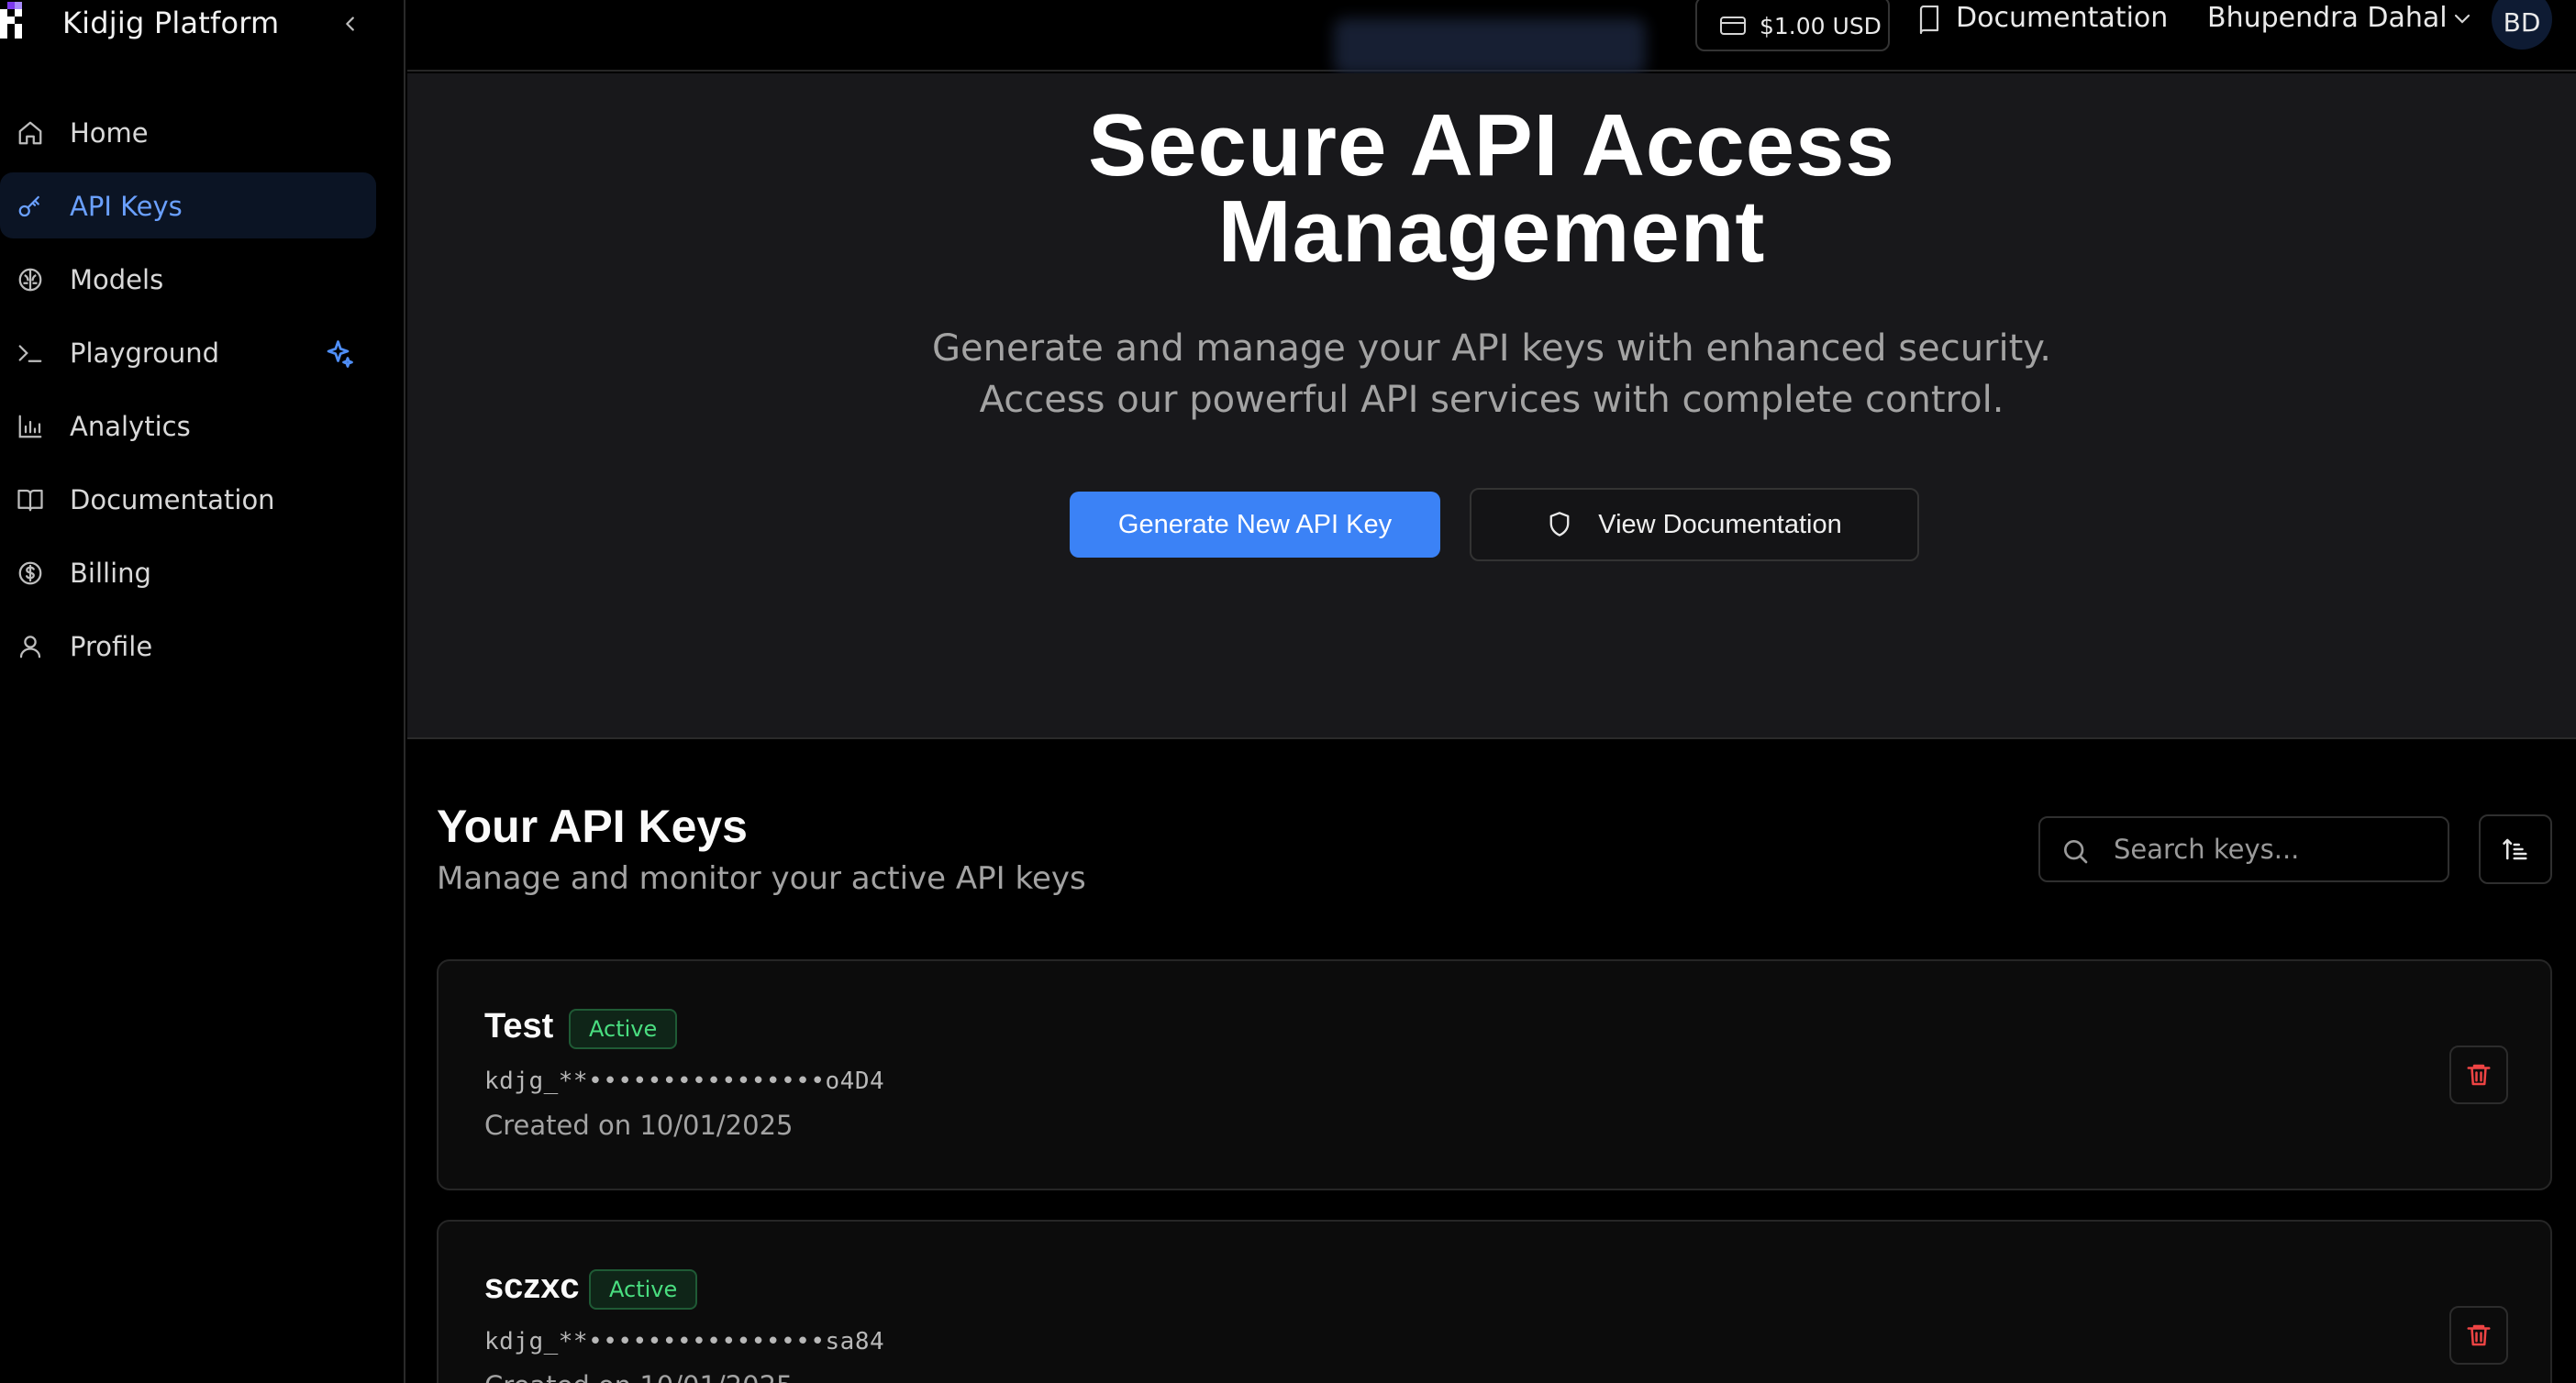  I want to click on credit-balance: $1.00 USD, so click(1821, 26).